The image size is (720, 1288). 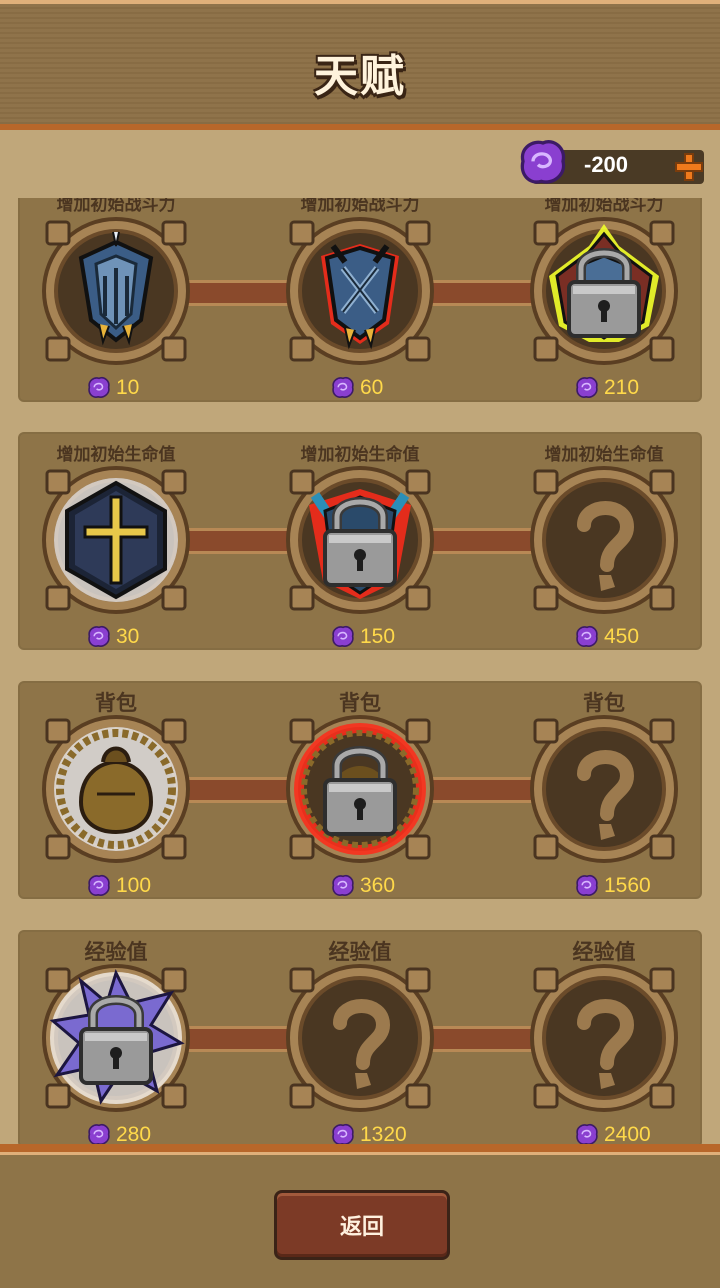 I want to click on talent-cost: 1320, so click(x=368, y=1132).